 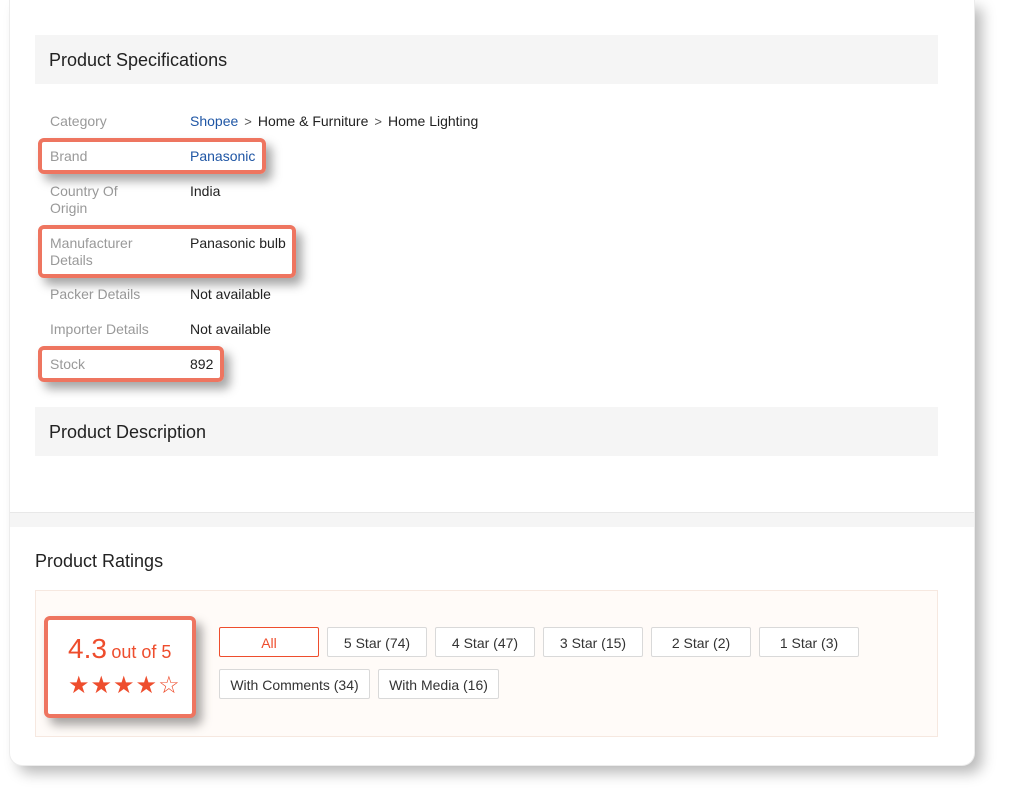 What do you see at coordinates (95, 294) in the screenshot?
I see `packer-label: Packer Details` at bounding box center [95, 294].